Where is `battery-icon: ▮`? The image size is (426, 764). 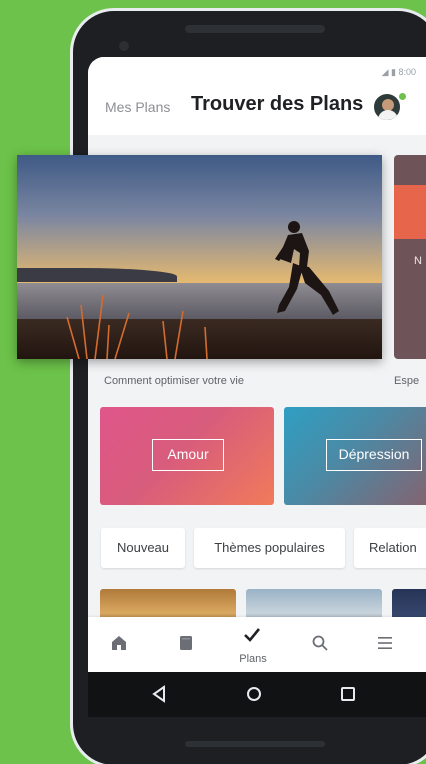
battery-icon: ▮ is located at coordinates (393, 72).